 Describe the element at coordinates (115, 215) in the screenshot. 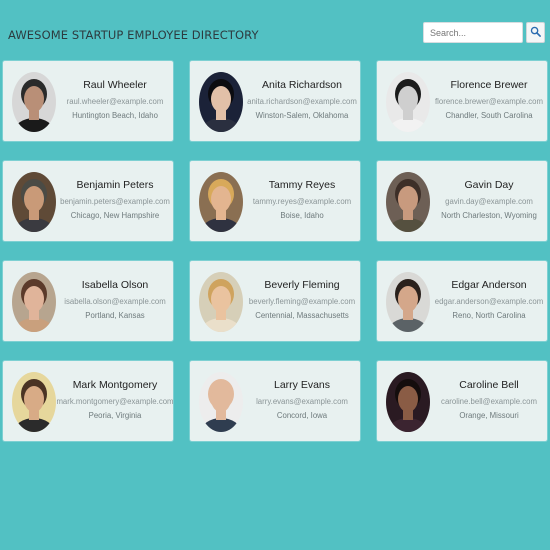

I see `employee-location: Chicago, New Hampshire` at that location.